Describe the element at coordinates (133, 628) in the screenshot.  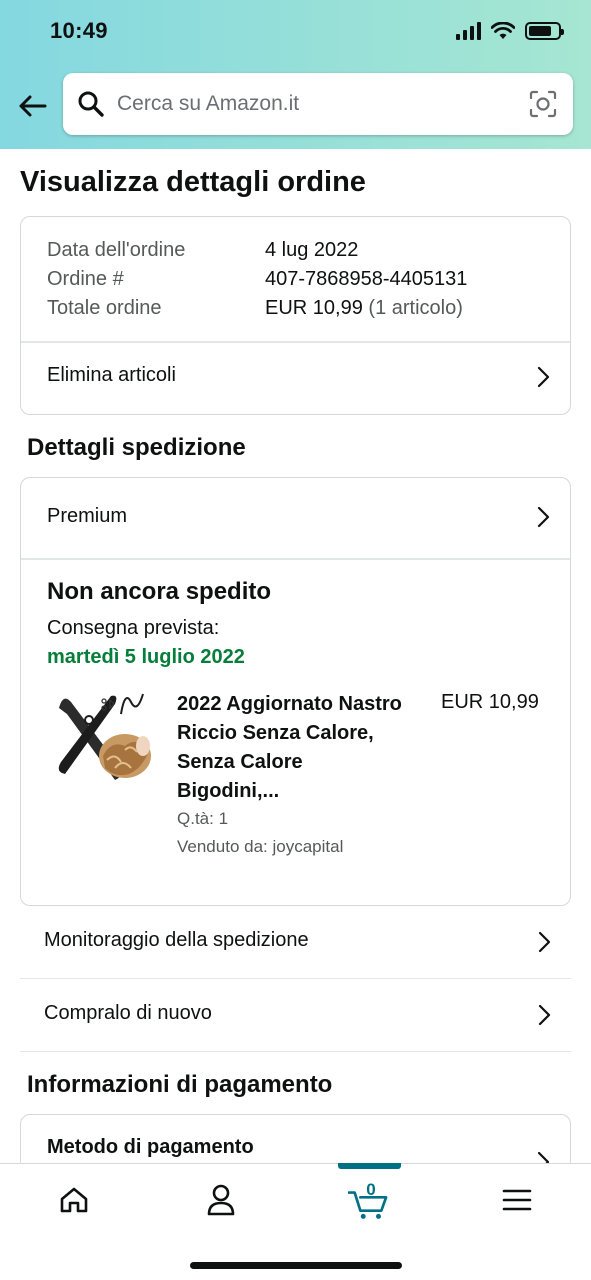
I see `delivery-label: Consegna prevista:` at that location.